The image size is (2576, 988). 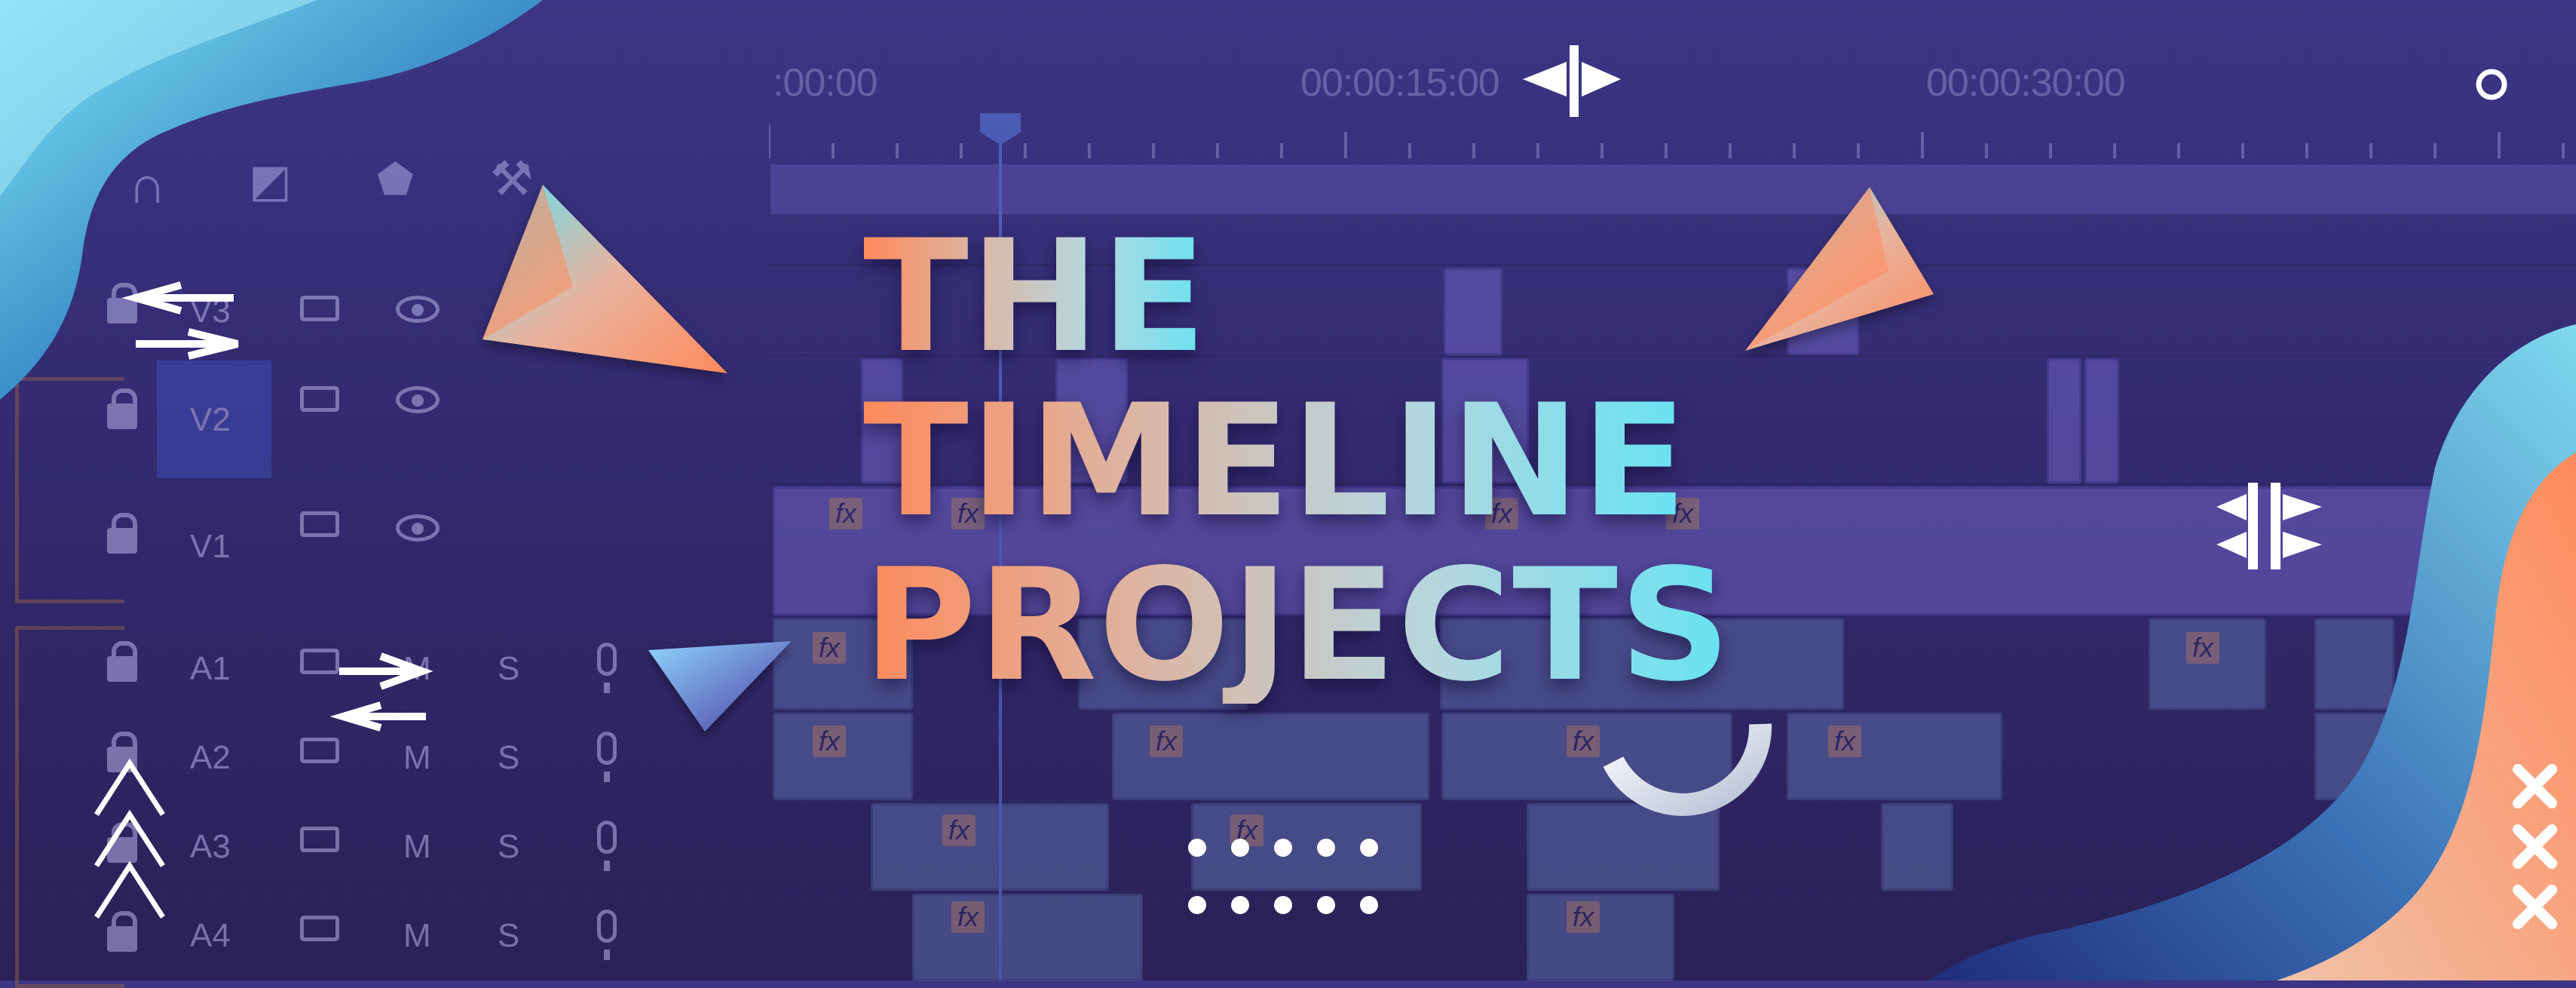 What do you see at coordinates (1687, 769) in the screenshot?
I see `arc-icon` at bounding box center [1687, 769].